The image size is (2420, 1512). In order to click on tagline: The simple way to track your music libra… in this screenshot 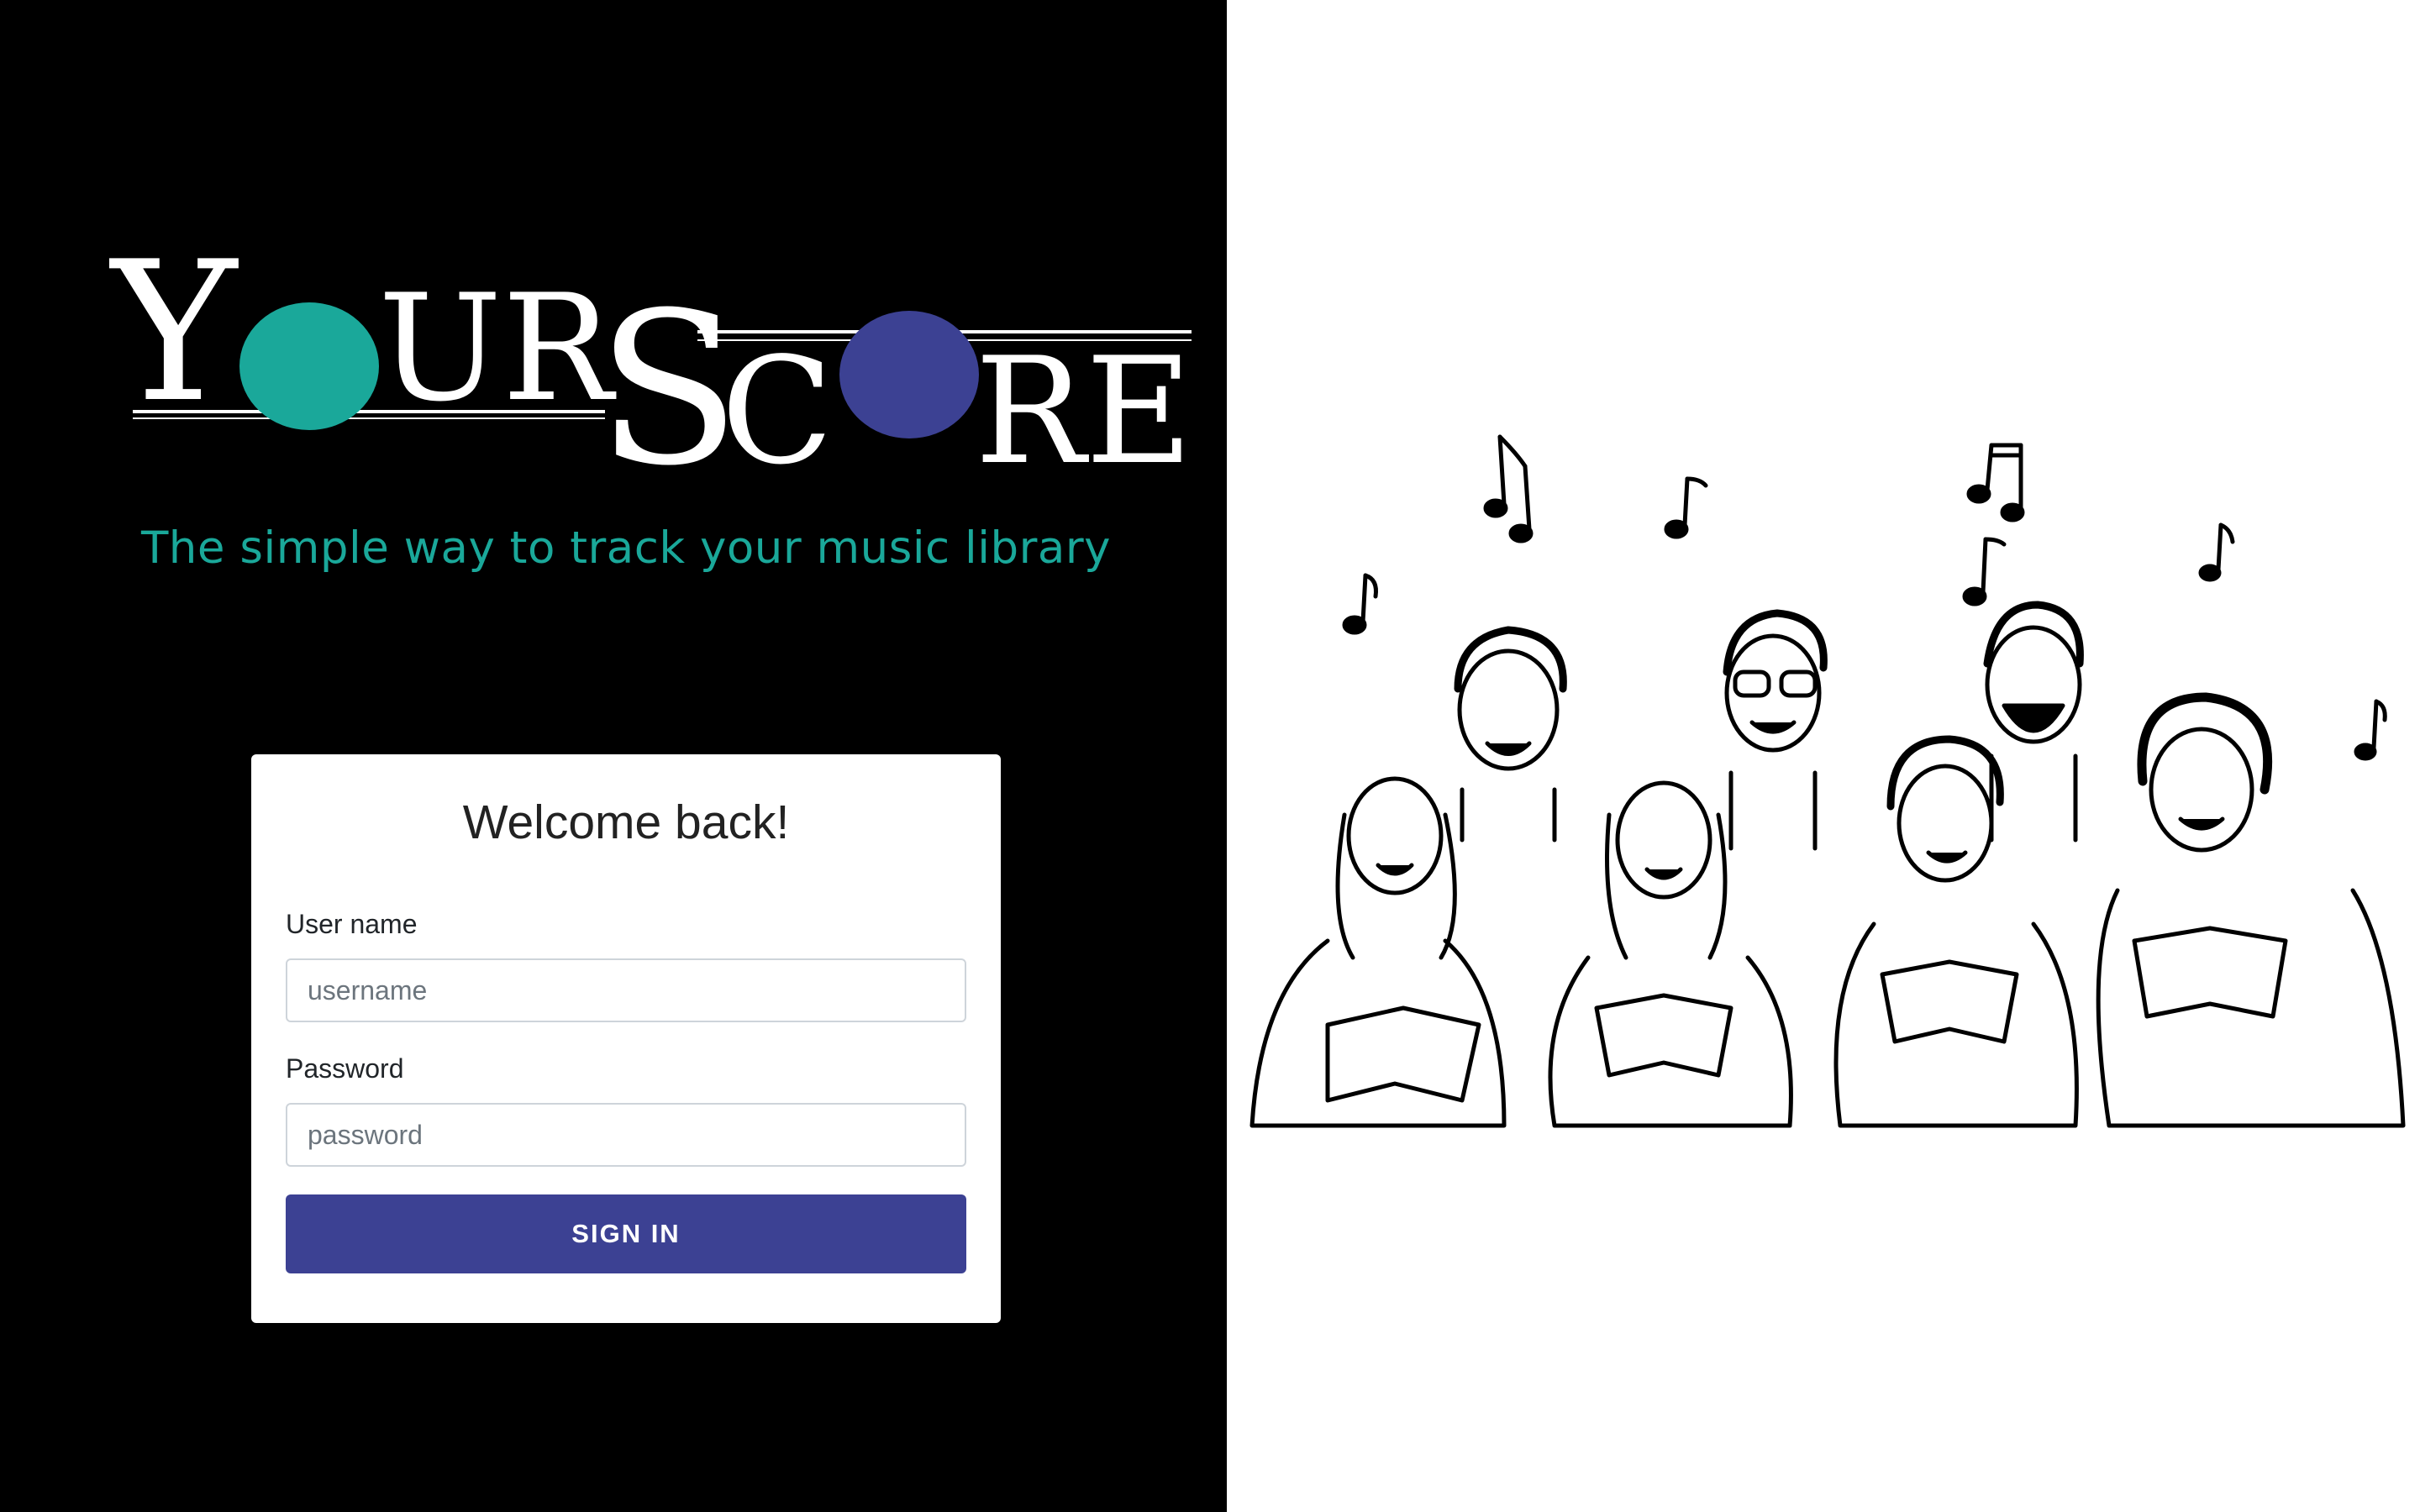, I will do `click(626, 548)`.